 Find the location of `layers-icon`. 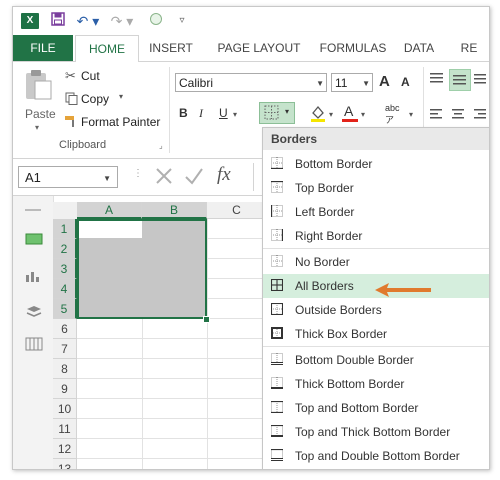

layers-icon is located at coordinates (34, 312).